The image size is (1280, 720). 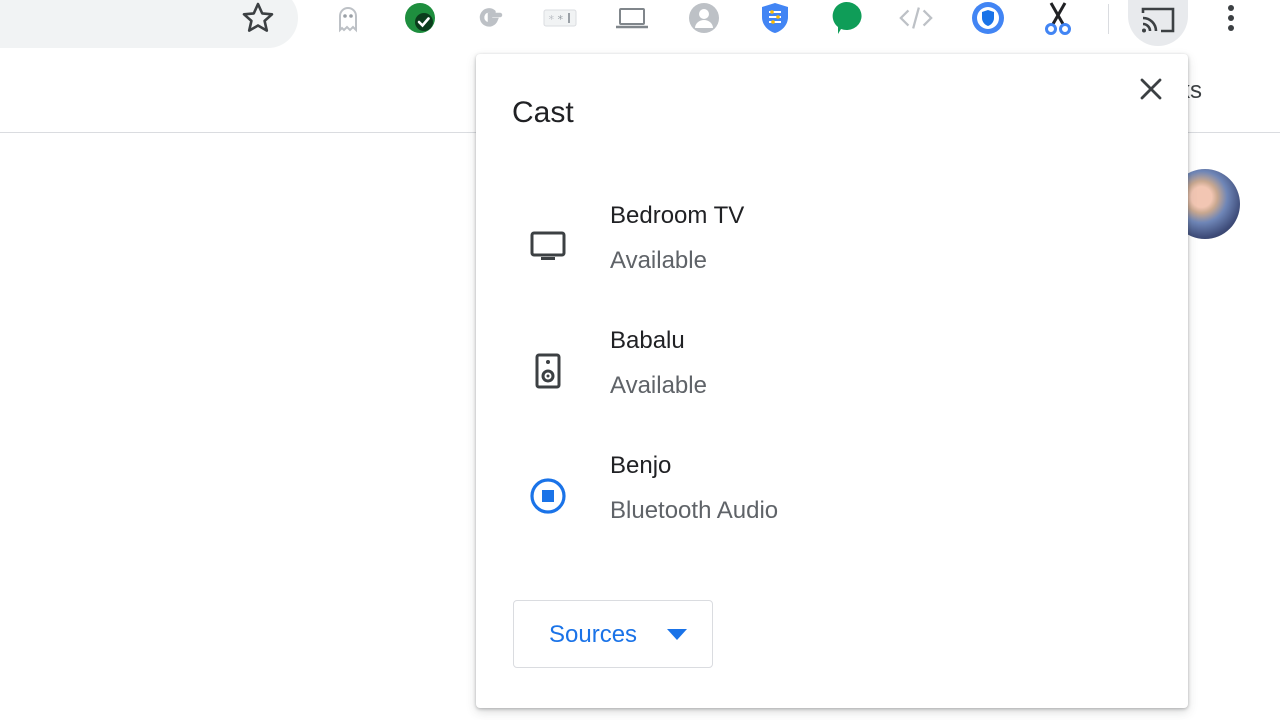 I want to click on google-g-extension-icon, so click(x=490, y=18).